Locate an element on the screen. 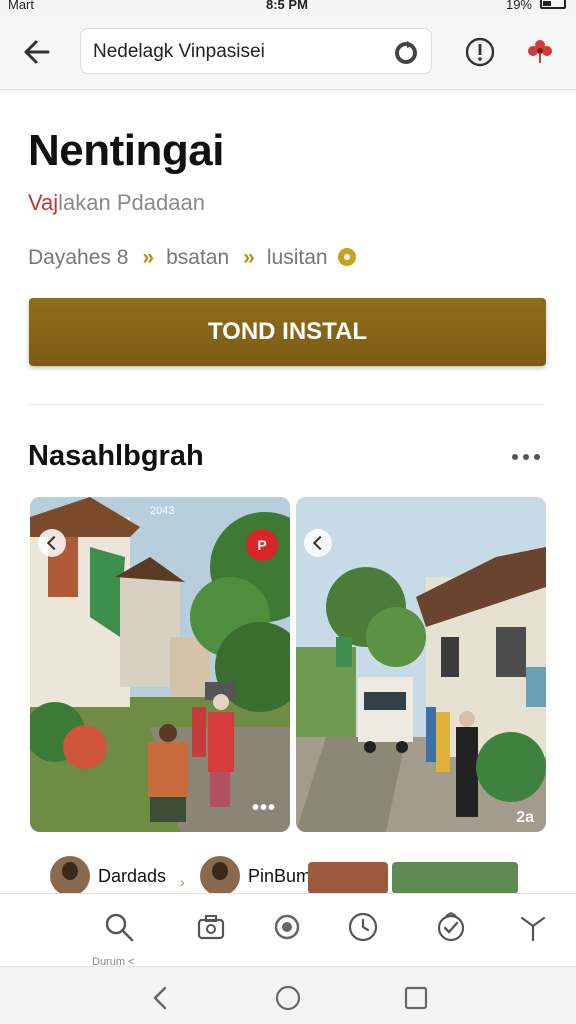  app-subtitle: Vajlakan Pdadaan is located at coordinates (116, 203).